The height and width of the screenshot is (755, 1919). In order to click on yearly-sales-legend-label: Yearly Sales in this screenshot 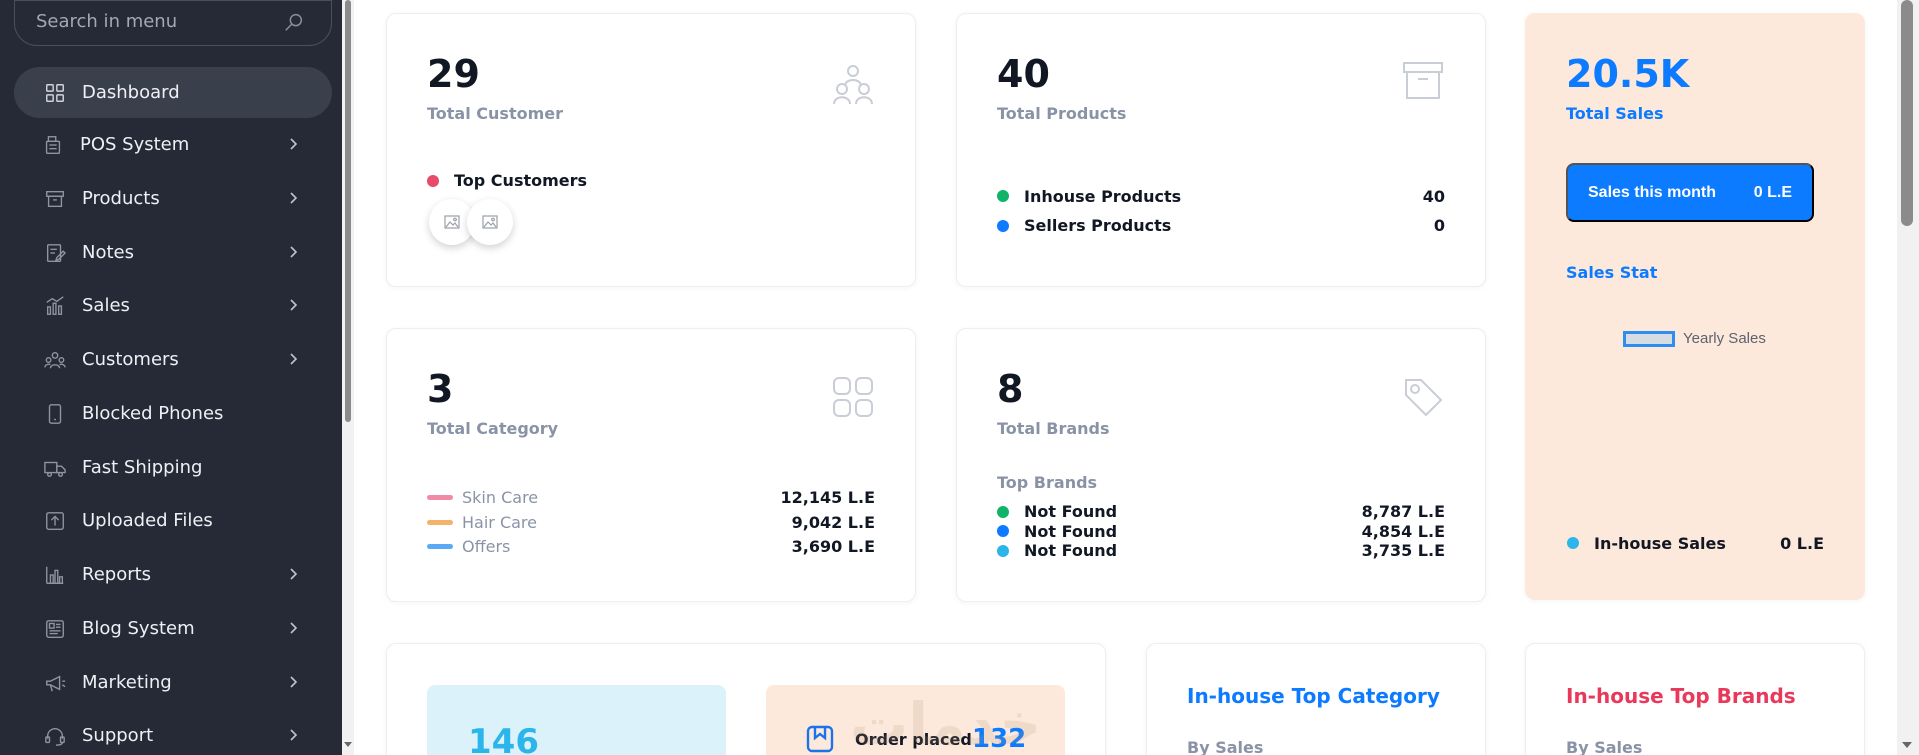, I will do `click(1724, 338)`.